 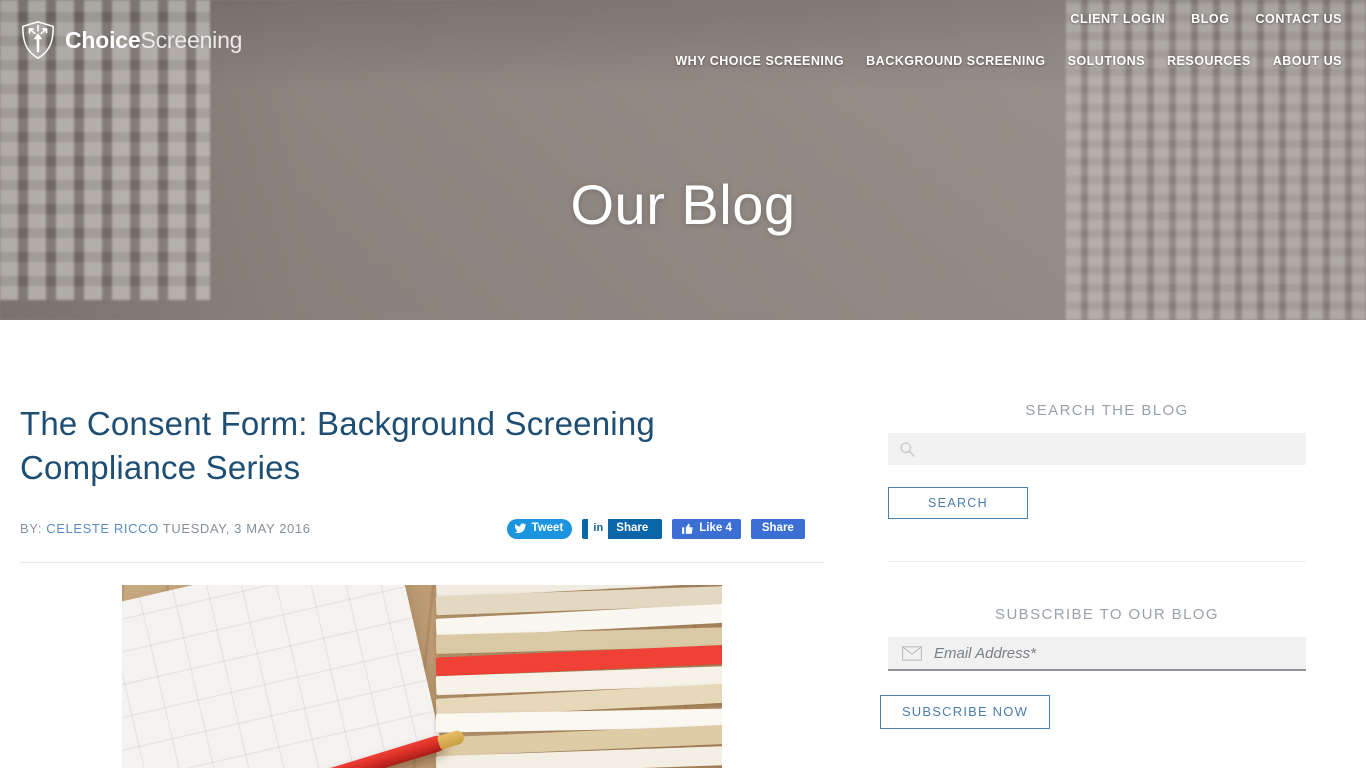 What do you see at coordinates (1107, 410) in the screenshot?
I see `search-heading: SEARCH THE BLOG` at bounding box center [1107, 410].